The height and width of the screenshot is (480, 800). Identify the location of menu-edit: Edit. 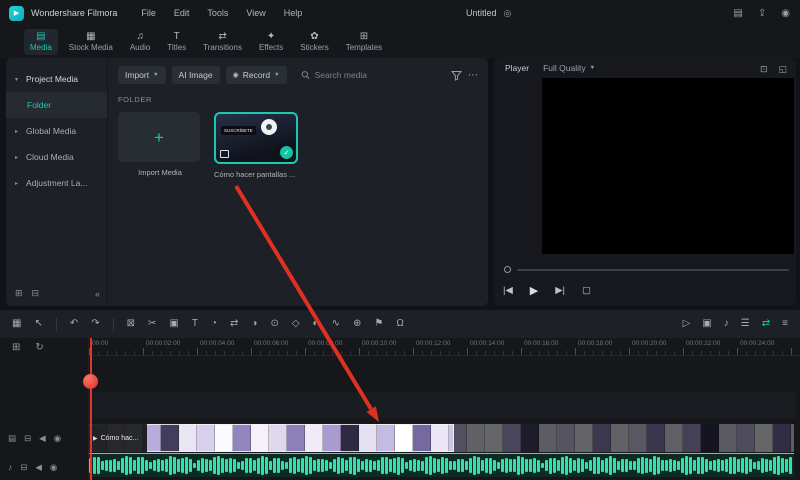
(182, 13).